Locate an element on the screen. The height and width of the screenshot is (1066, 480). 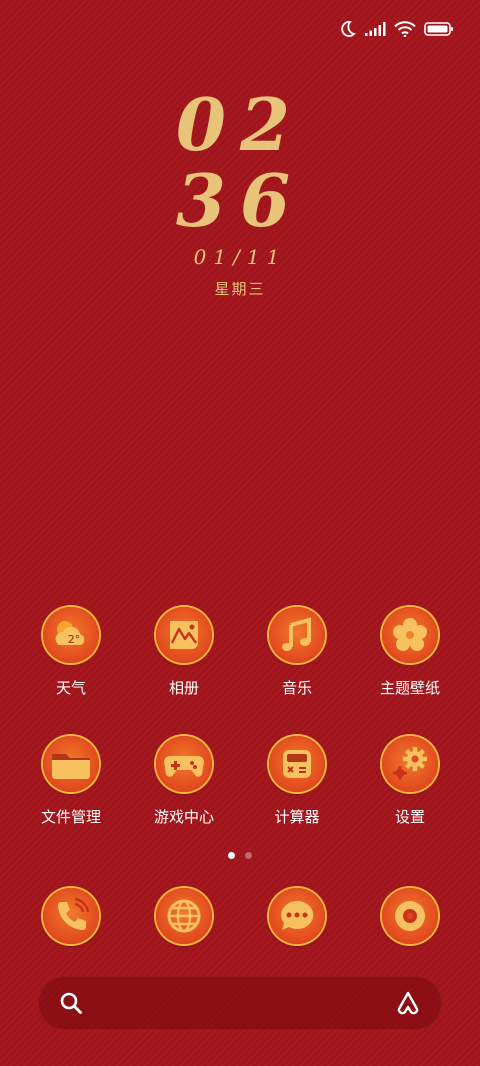
dock-browser is located at coordinates (184, 916).